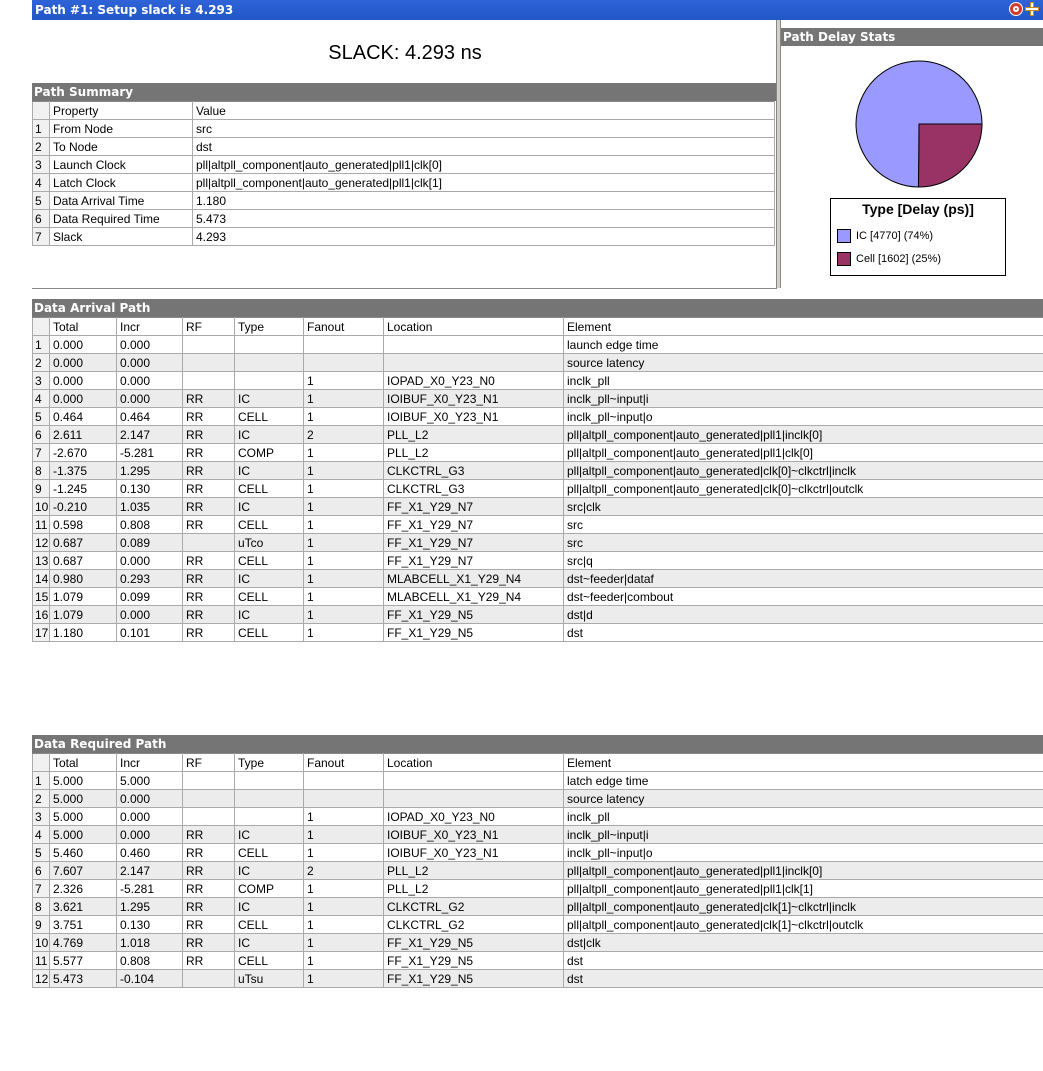 The image size is (1043, 1071). What do you see at coordinates (537, 632) in the screenshot?
I see `table-row: 17 1.180 0.101 RR CELL 1 FF_X1_Y29_N5 dst` at bounding box center [537, 632].